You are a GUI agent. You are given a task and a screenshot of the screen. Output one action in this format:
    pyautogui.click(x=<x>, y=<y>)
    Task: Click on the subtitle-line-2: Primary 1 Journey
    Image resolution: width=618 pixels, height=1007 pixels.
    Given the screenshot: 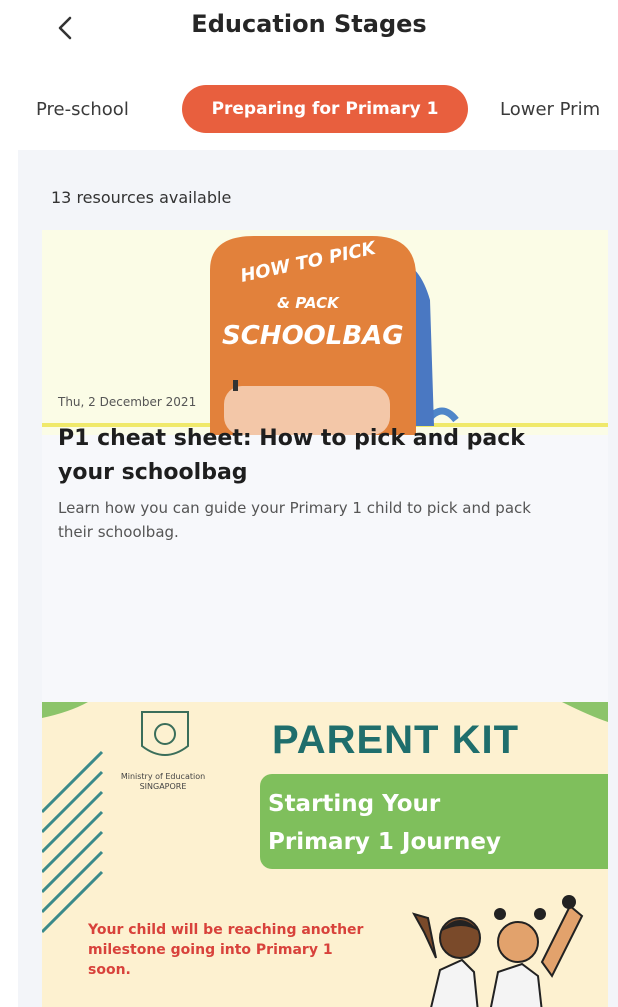 What is the action you would take?
    pyautogui.click(x=384, y=842)
    